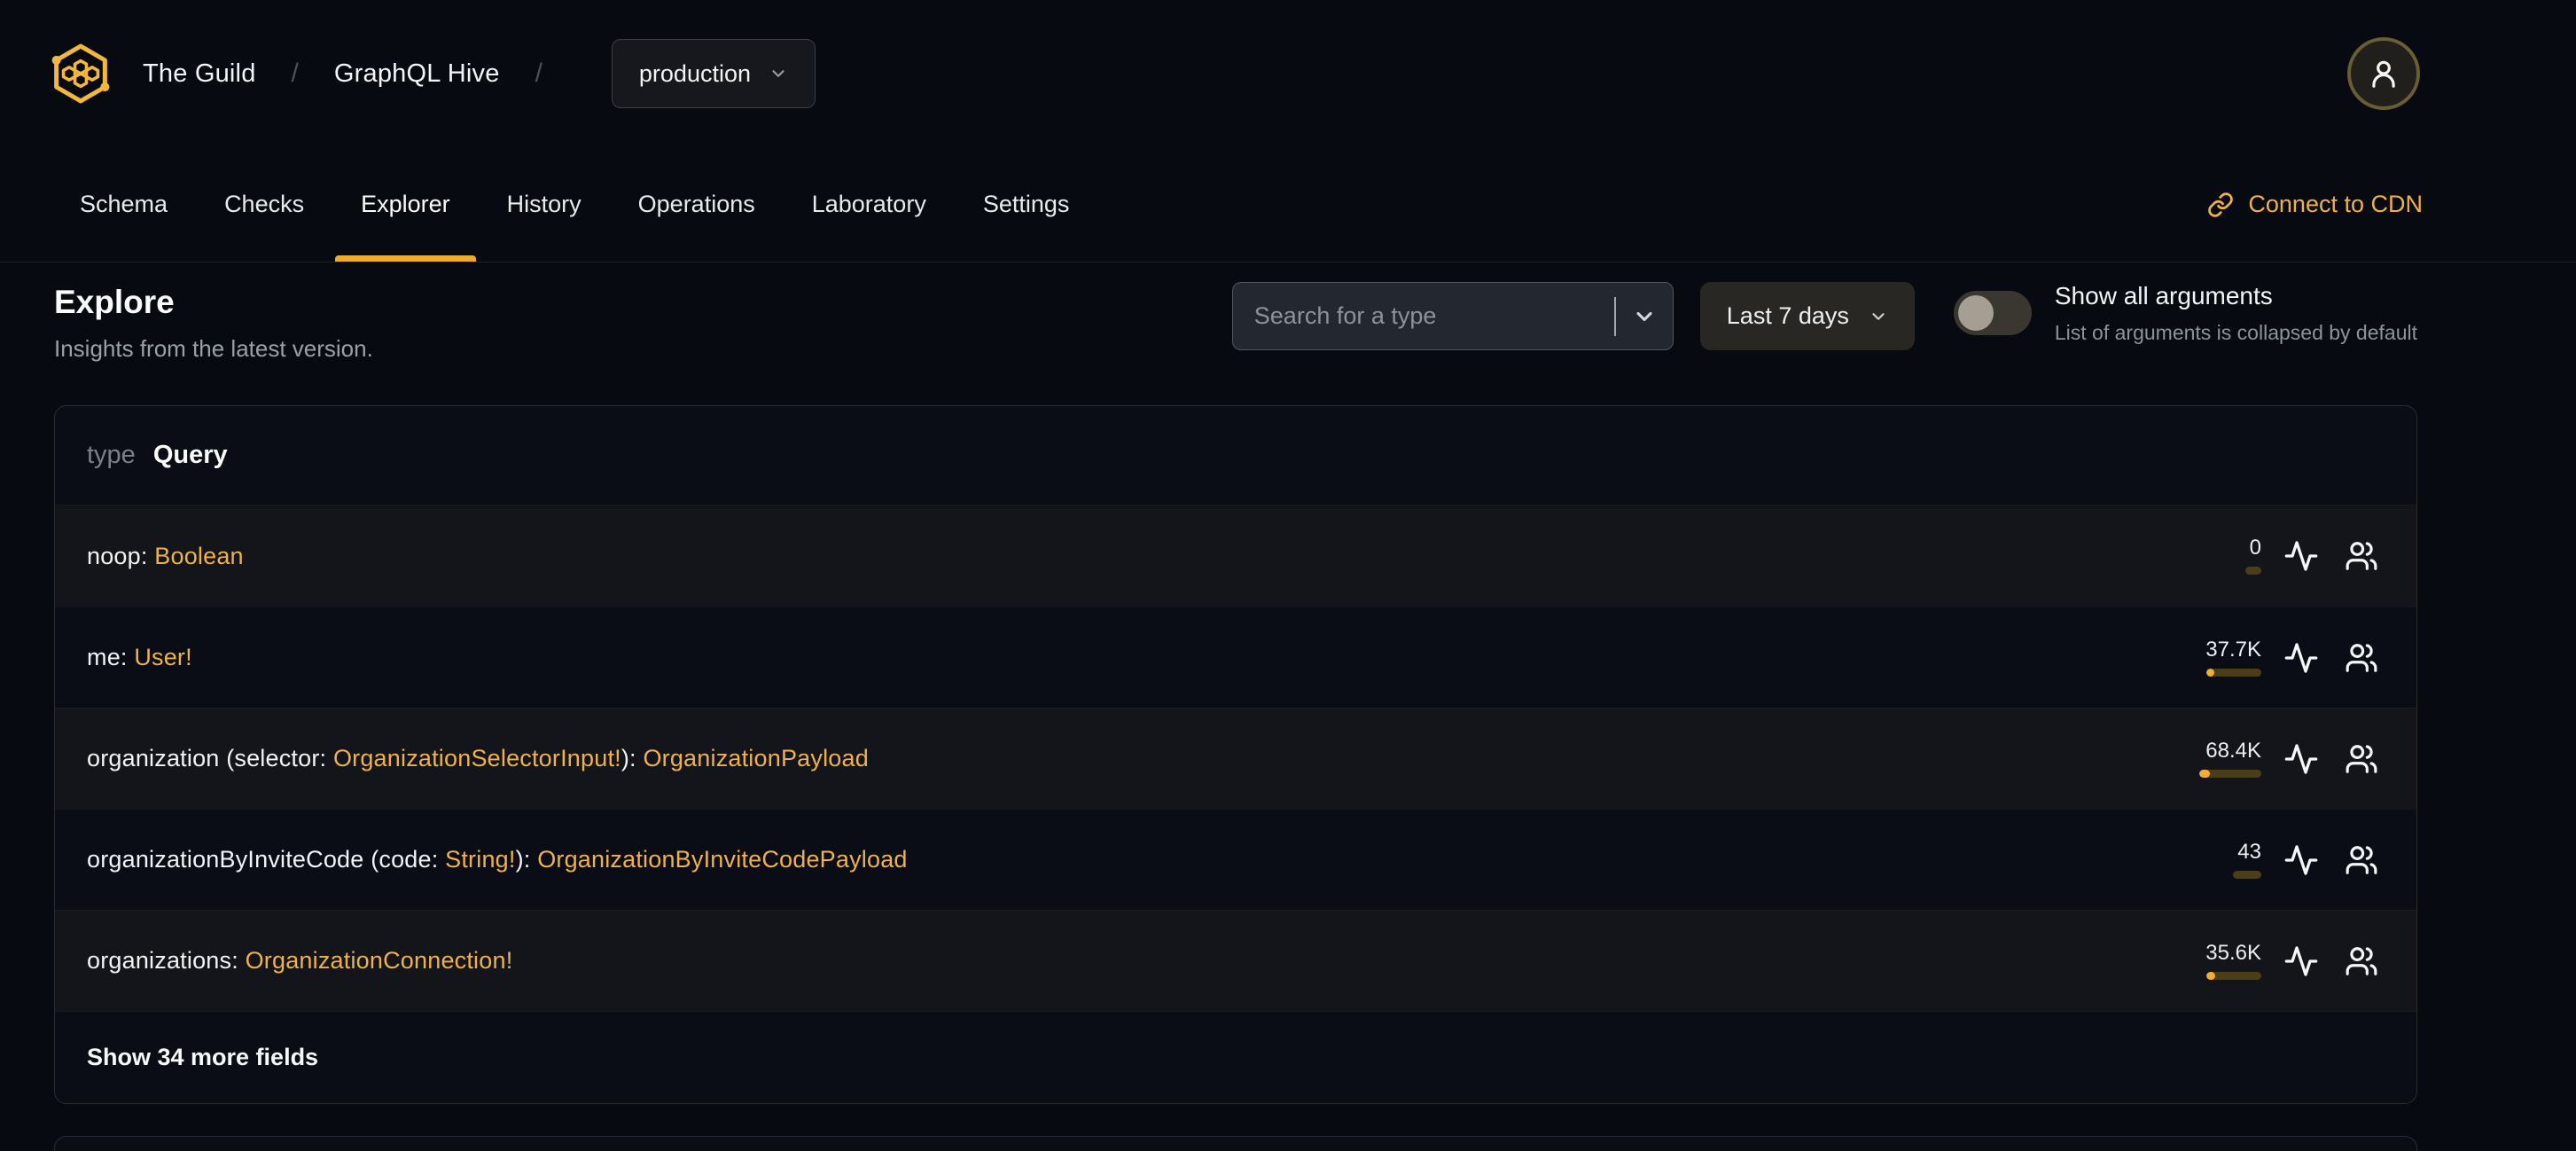 The image size is (2576, 1151). What do you see at coordinates (1235, 455) in the screenshot?
I see `type-card-header: type Query` at bounding box center [1235, 455].